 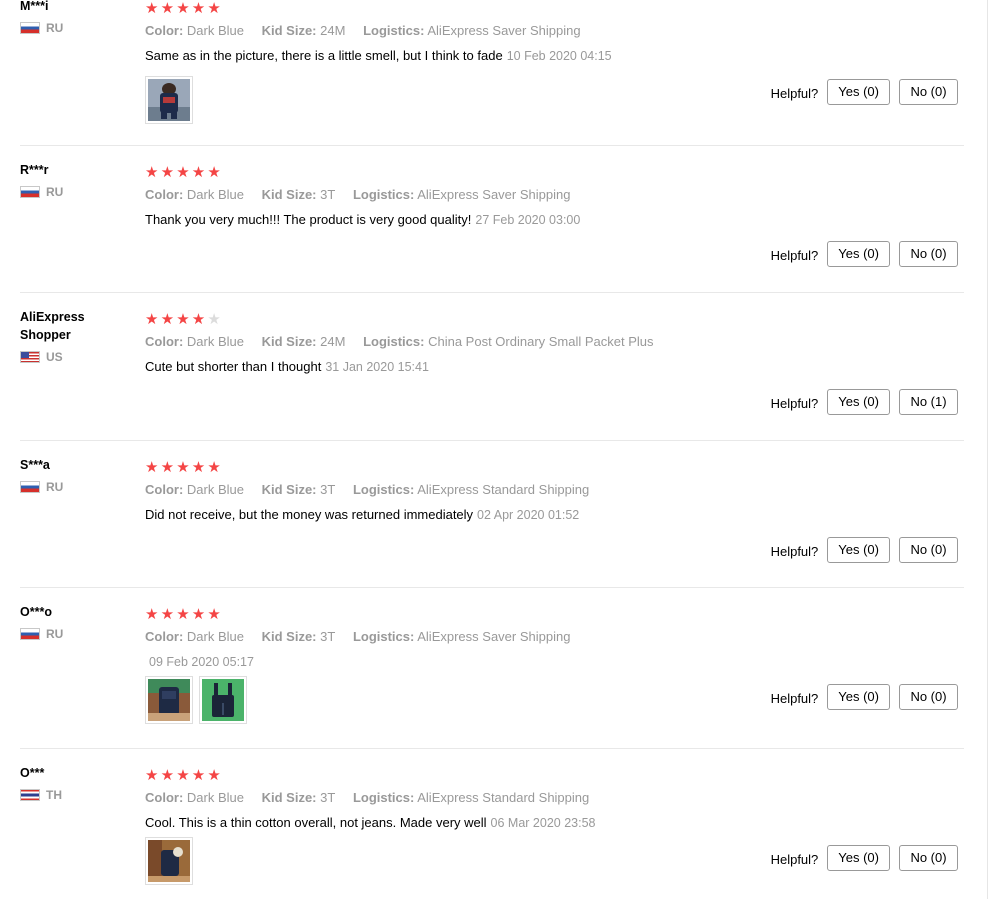 I want to click on helpful-vote: Helpful? Yes (0) No (1), so click(x=864, y=402).